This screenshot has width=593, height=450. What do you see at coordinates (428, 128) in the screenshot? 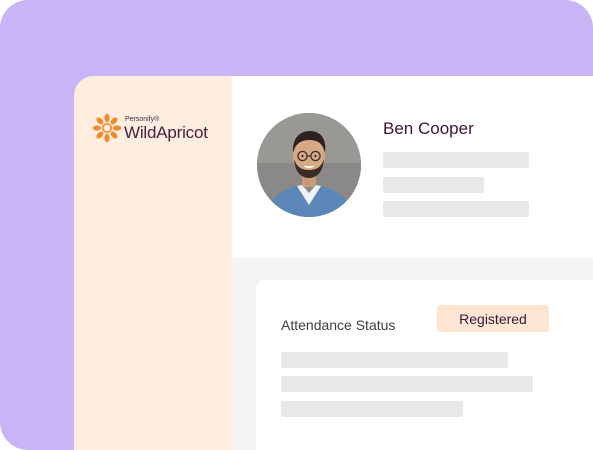
I see `profile-name: Ben Cooper` at bounding box center [428, 128].